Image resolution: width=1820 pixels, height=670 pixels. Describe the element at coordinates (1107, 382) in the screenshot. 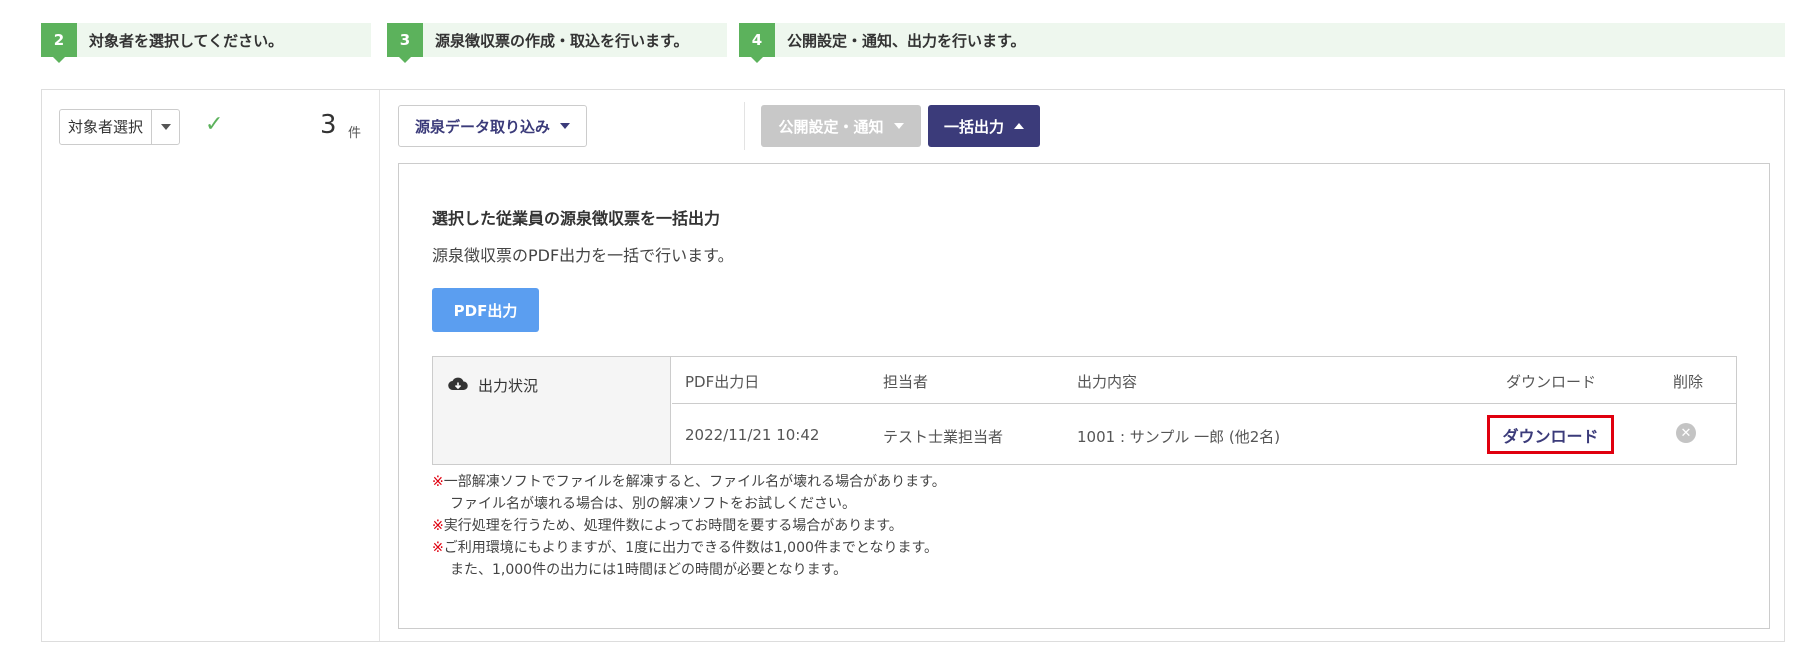

I see `column-header: 出力内容` at that location.